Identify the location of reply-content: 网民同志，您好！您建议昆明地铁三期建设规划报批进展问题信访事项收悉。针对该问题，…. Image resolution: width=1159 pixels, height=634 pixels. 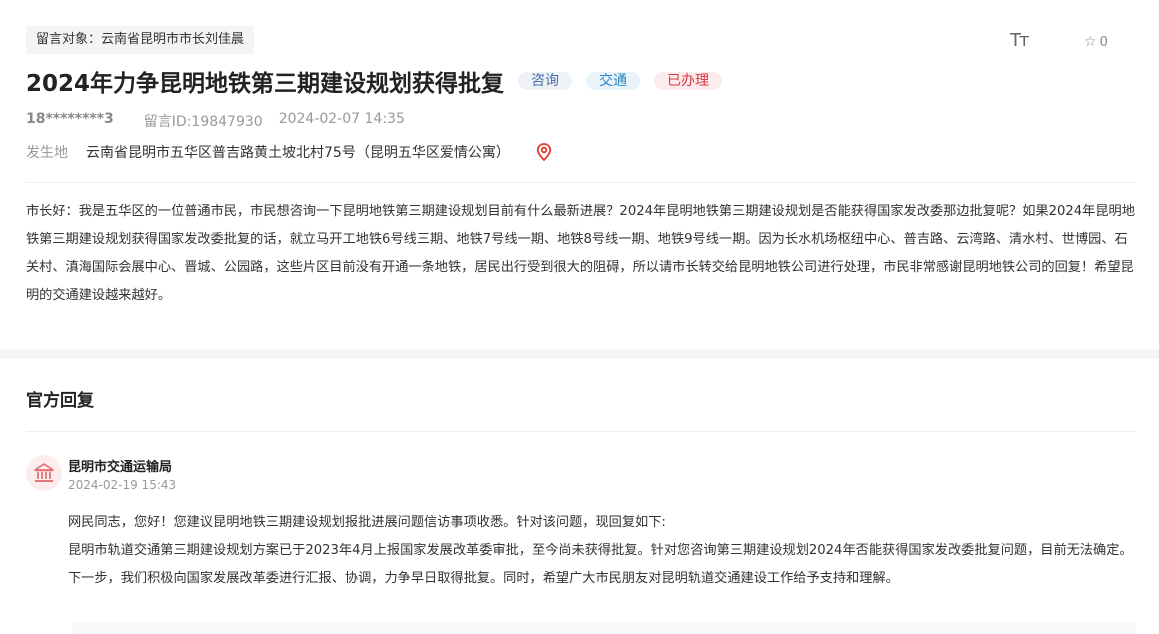
(603, 551).